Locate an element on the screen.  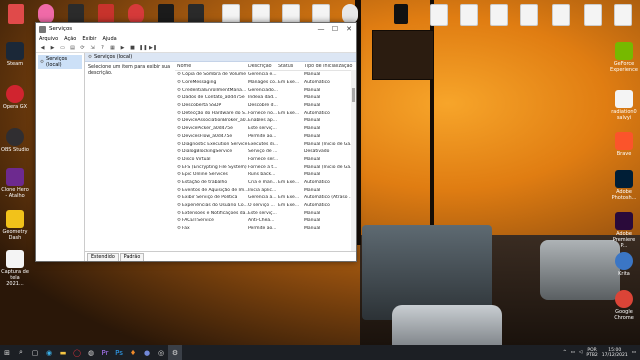
desktop-icon-steam: Steam is located at coordinates (15, 54).